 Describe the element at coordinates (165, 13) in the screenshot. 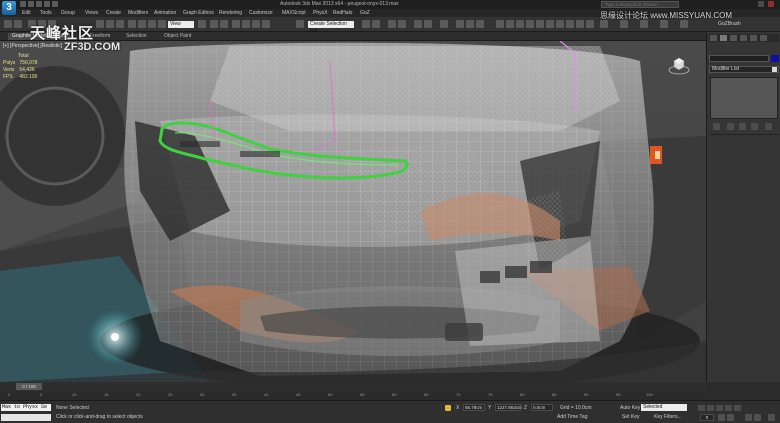

I see `menu-animation: Animation` at that location.